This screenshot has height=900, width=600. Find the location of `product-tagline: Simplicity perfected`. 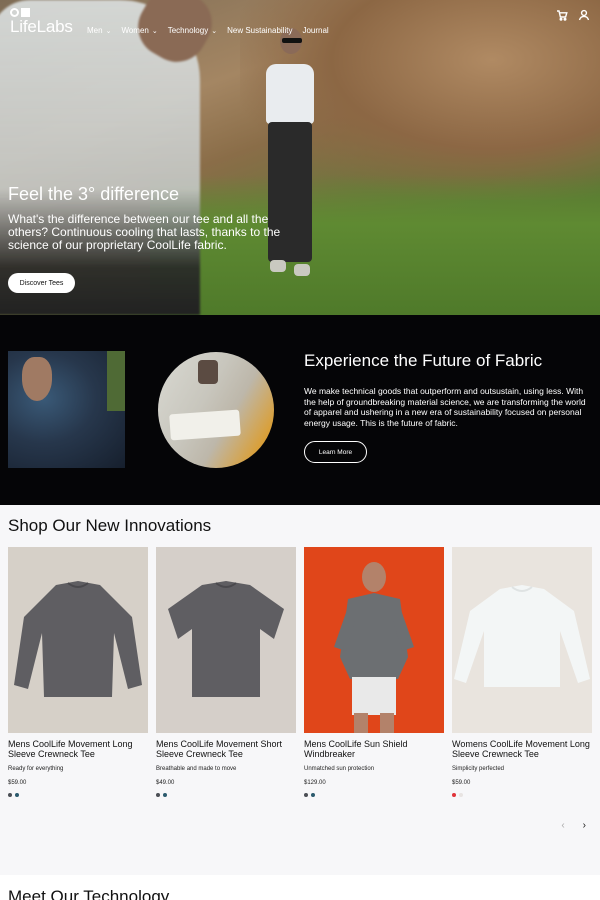

product-tagline: Simplicity perfected is located at coordinates (478, 769).